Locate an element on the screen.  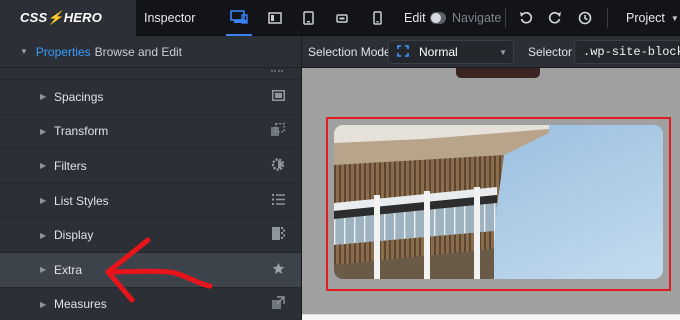
tablet-icon is located at coordinates (308, 18).